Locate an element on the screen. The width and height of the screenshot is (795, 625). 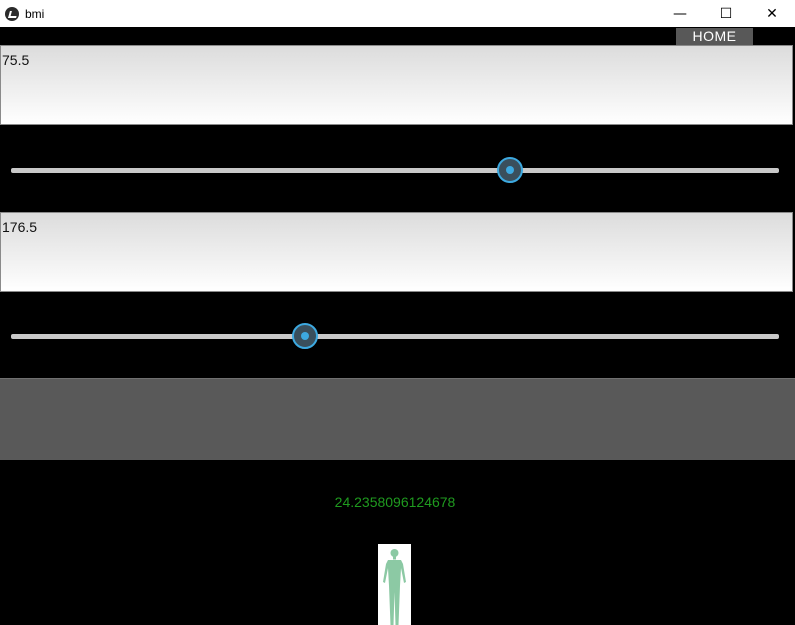
maximize-button: ☐ is located at coordinates (726, 13).